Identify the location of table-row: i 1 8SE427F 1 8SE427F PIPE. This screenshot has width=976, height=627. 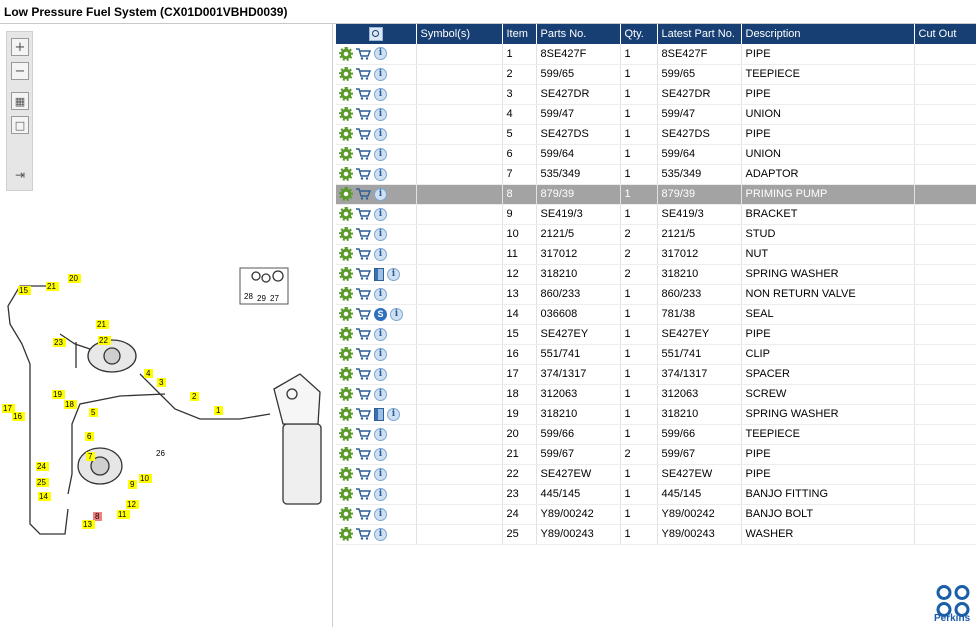
(656, 54).